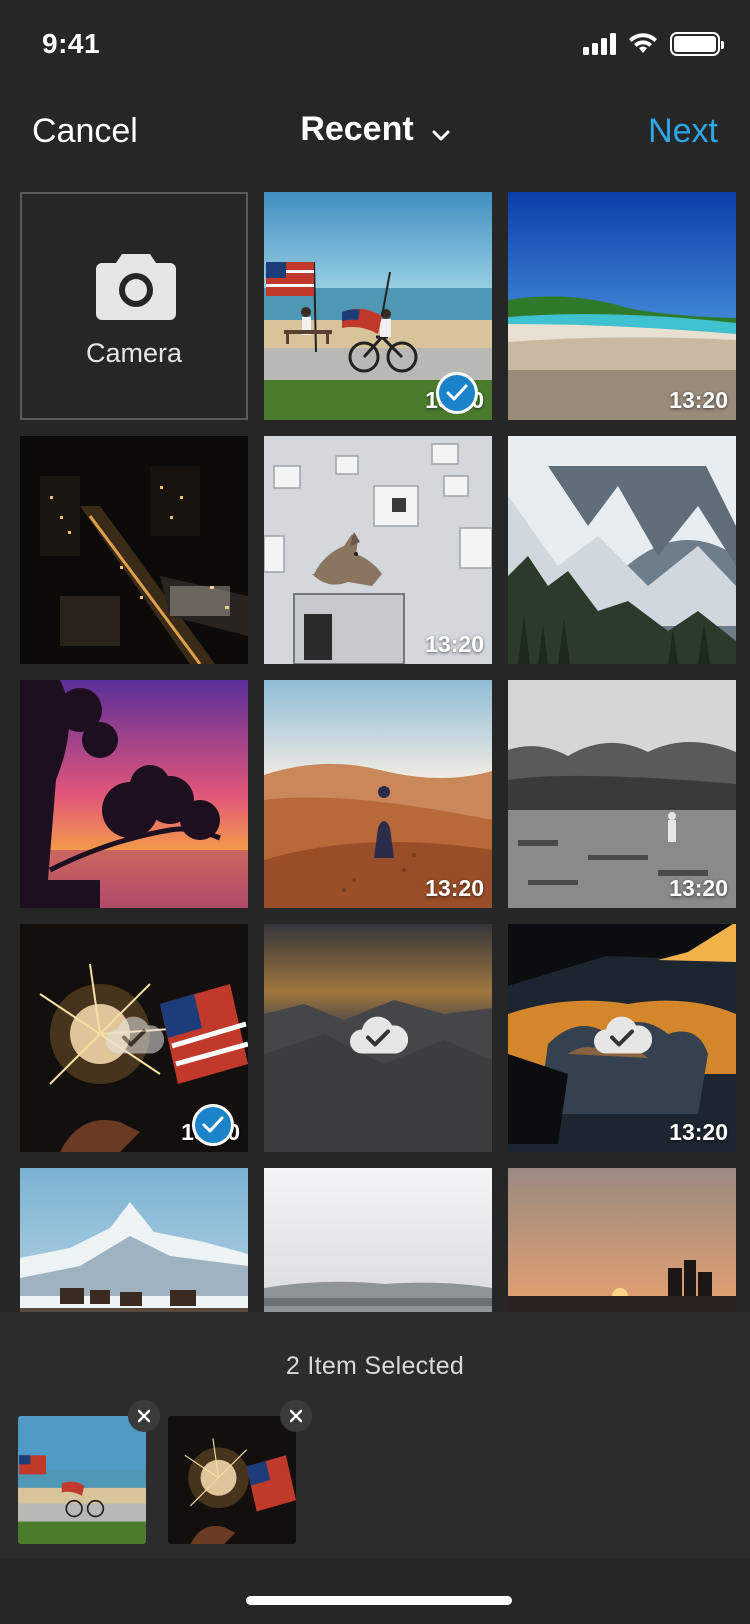  Describe the element at coordinates (683, 131) in the screenshot. I see `next-button: Next` at that location.